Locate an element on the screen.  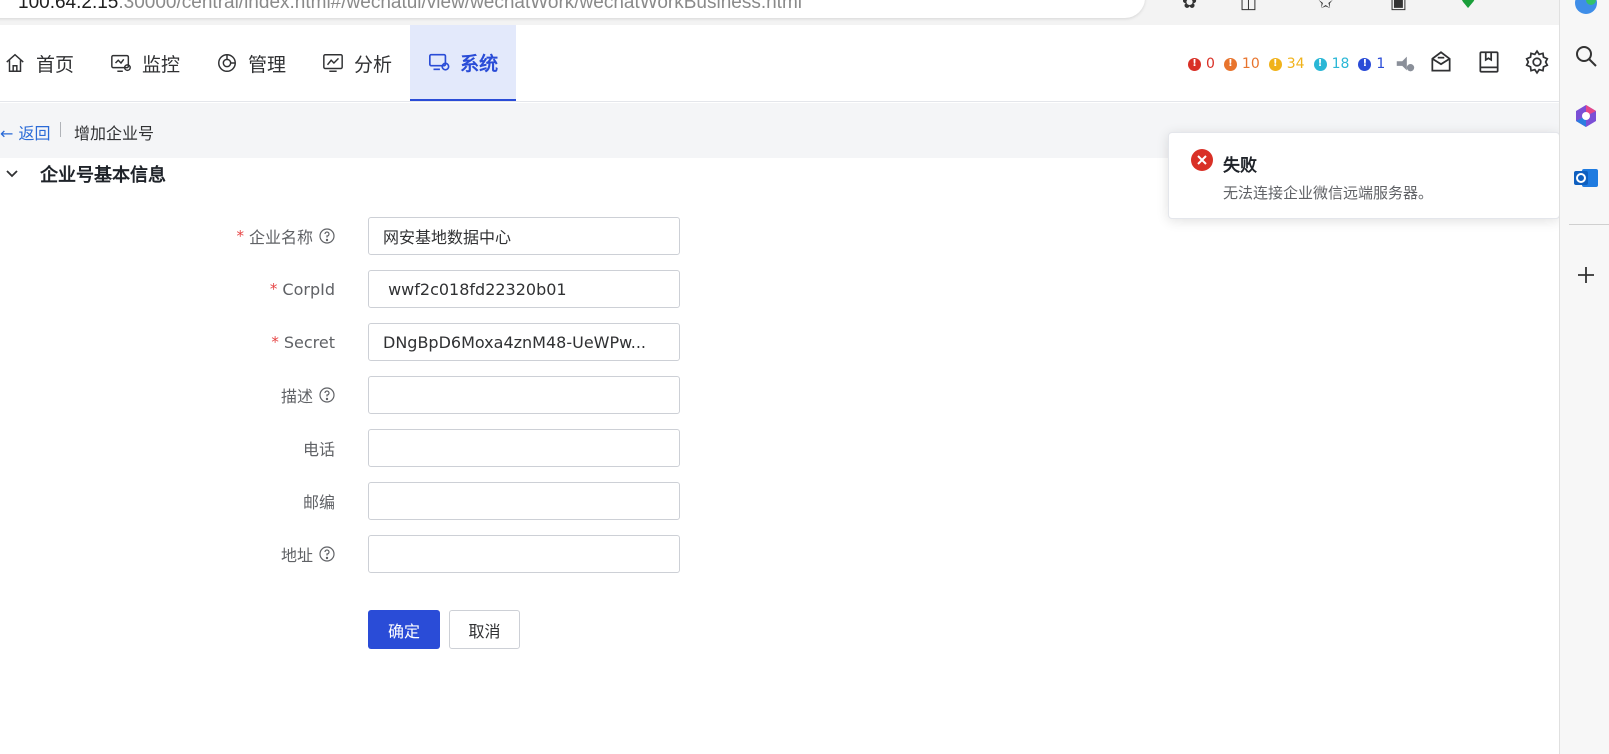
phone-input is located at coordinates (524, 448).